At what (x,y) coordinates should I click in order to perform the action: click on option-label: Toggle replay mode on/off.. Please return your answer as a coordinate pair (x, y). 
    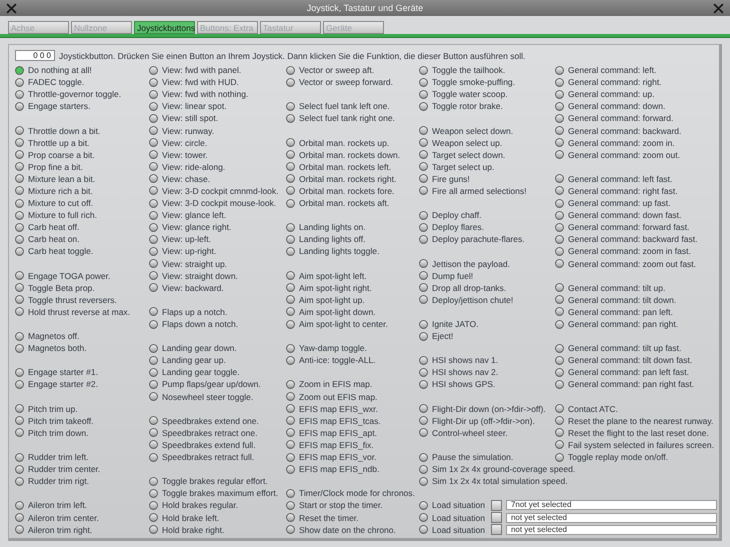
    Looking at the image, I should click on (618, 457).